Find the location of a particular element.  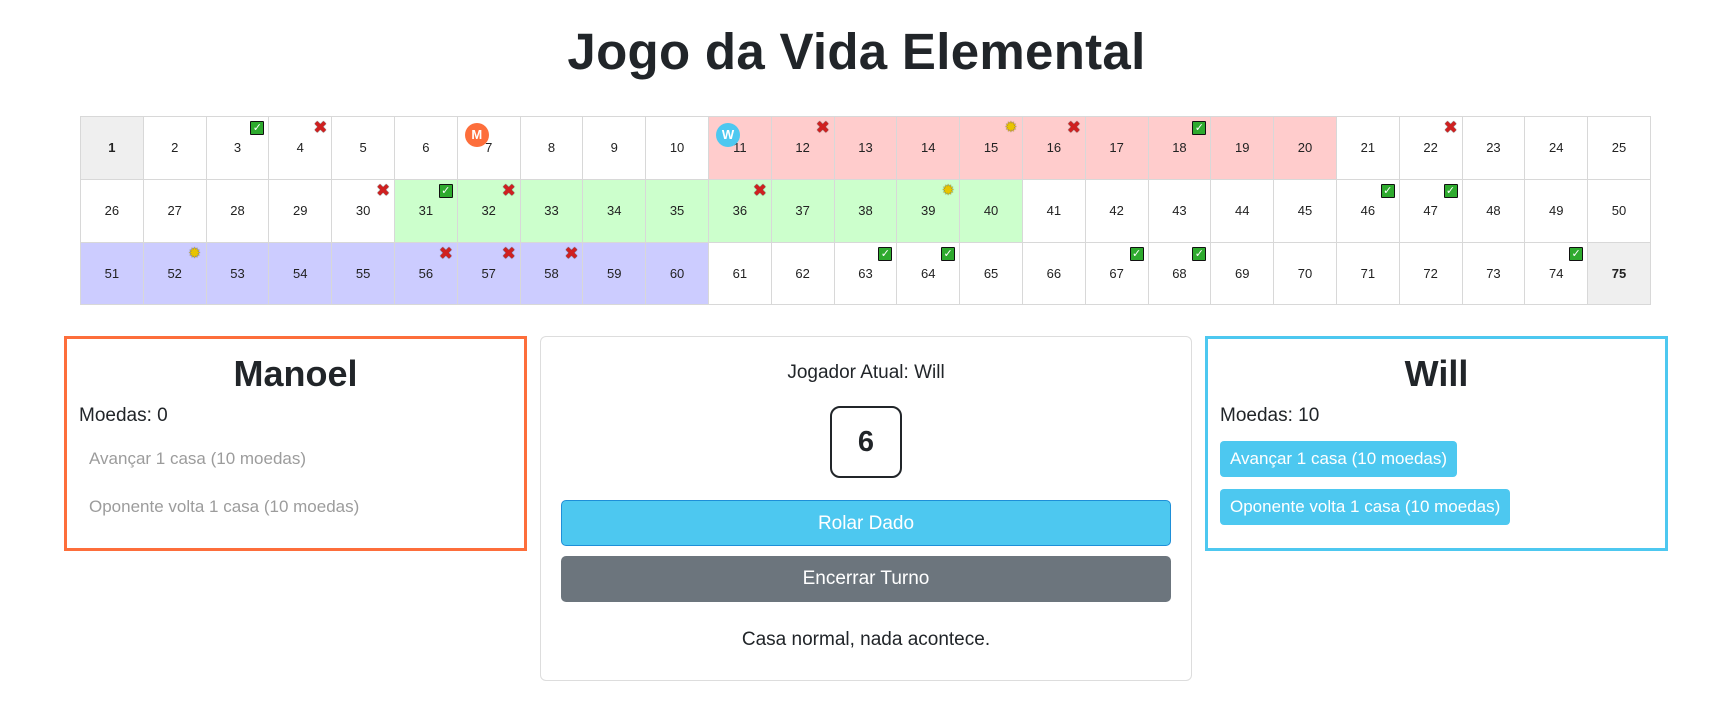

cell-number: 75 is located at coordinates (1619, 273).